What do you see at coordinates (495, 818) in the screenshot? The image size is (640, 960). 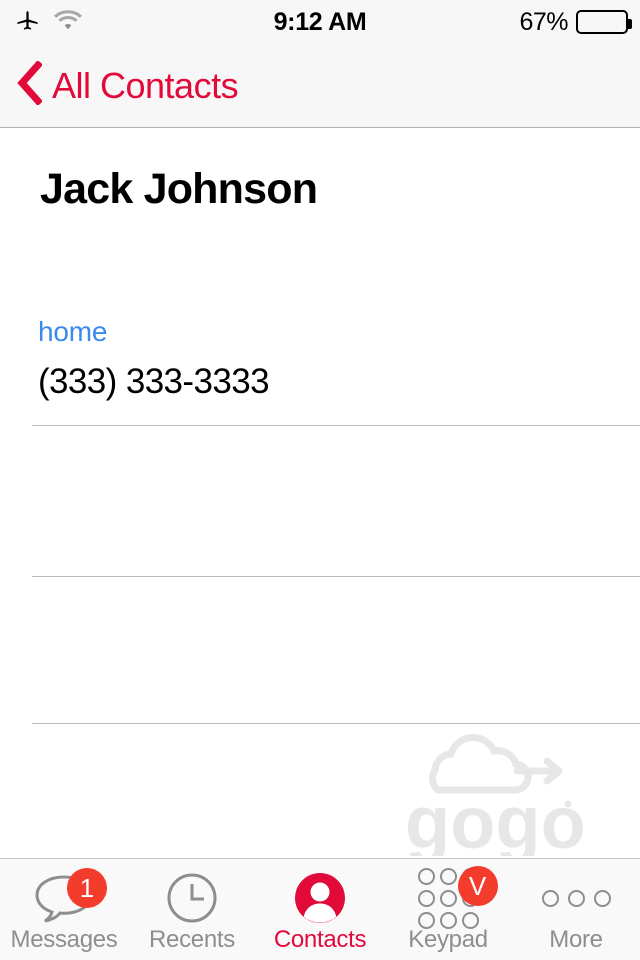 I see `gogo-watermark-text: gogo` at bounding box center [495, 818].